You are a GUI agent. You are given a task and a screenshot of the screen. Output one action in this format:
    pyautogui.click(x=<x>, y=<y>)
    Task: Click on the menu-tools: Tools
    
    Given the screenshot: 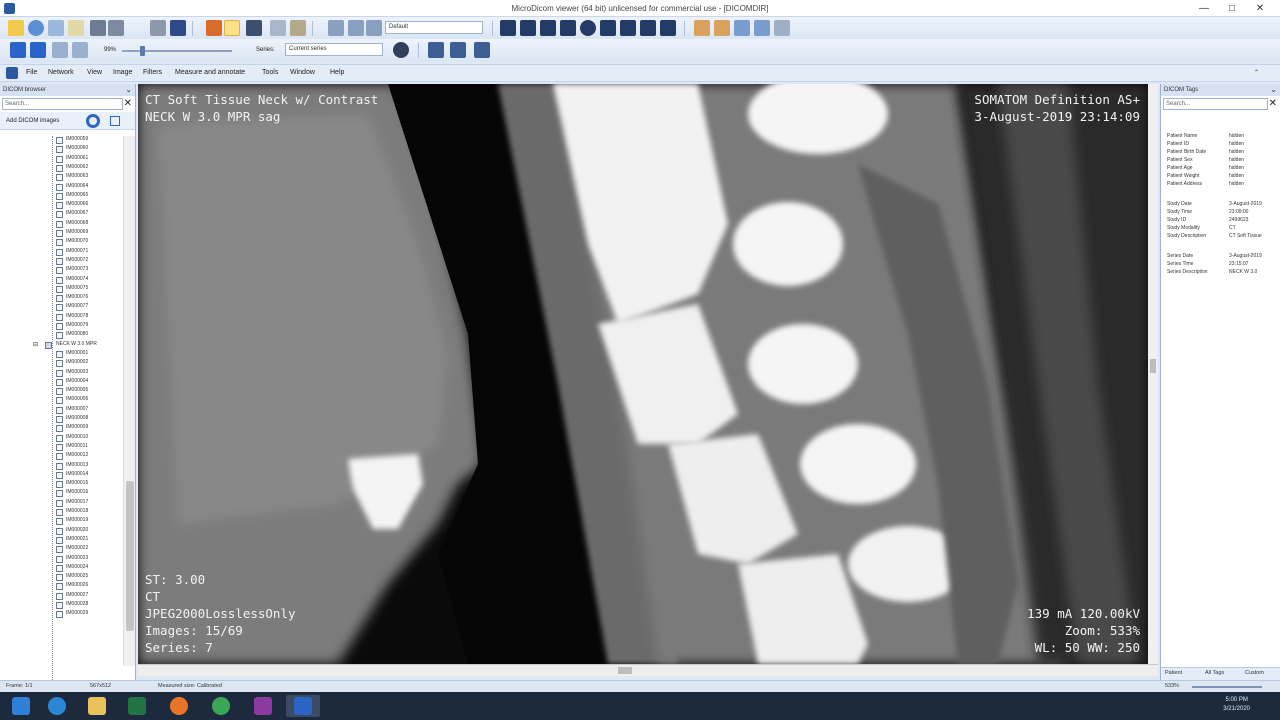 What is the action you would take?
    pyautogui.click(x=270, y=72)
    